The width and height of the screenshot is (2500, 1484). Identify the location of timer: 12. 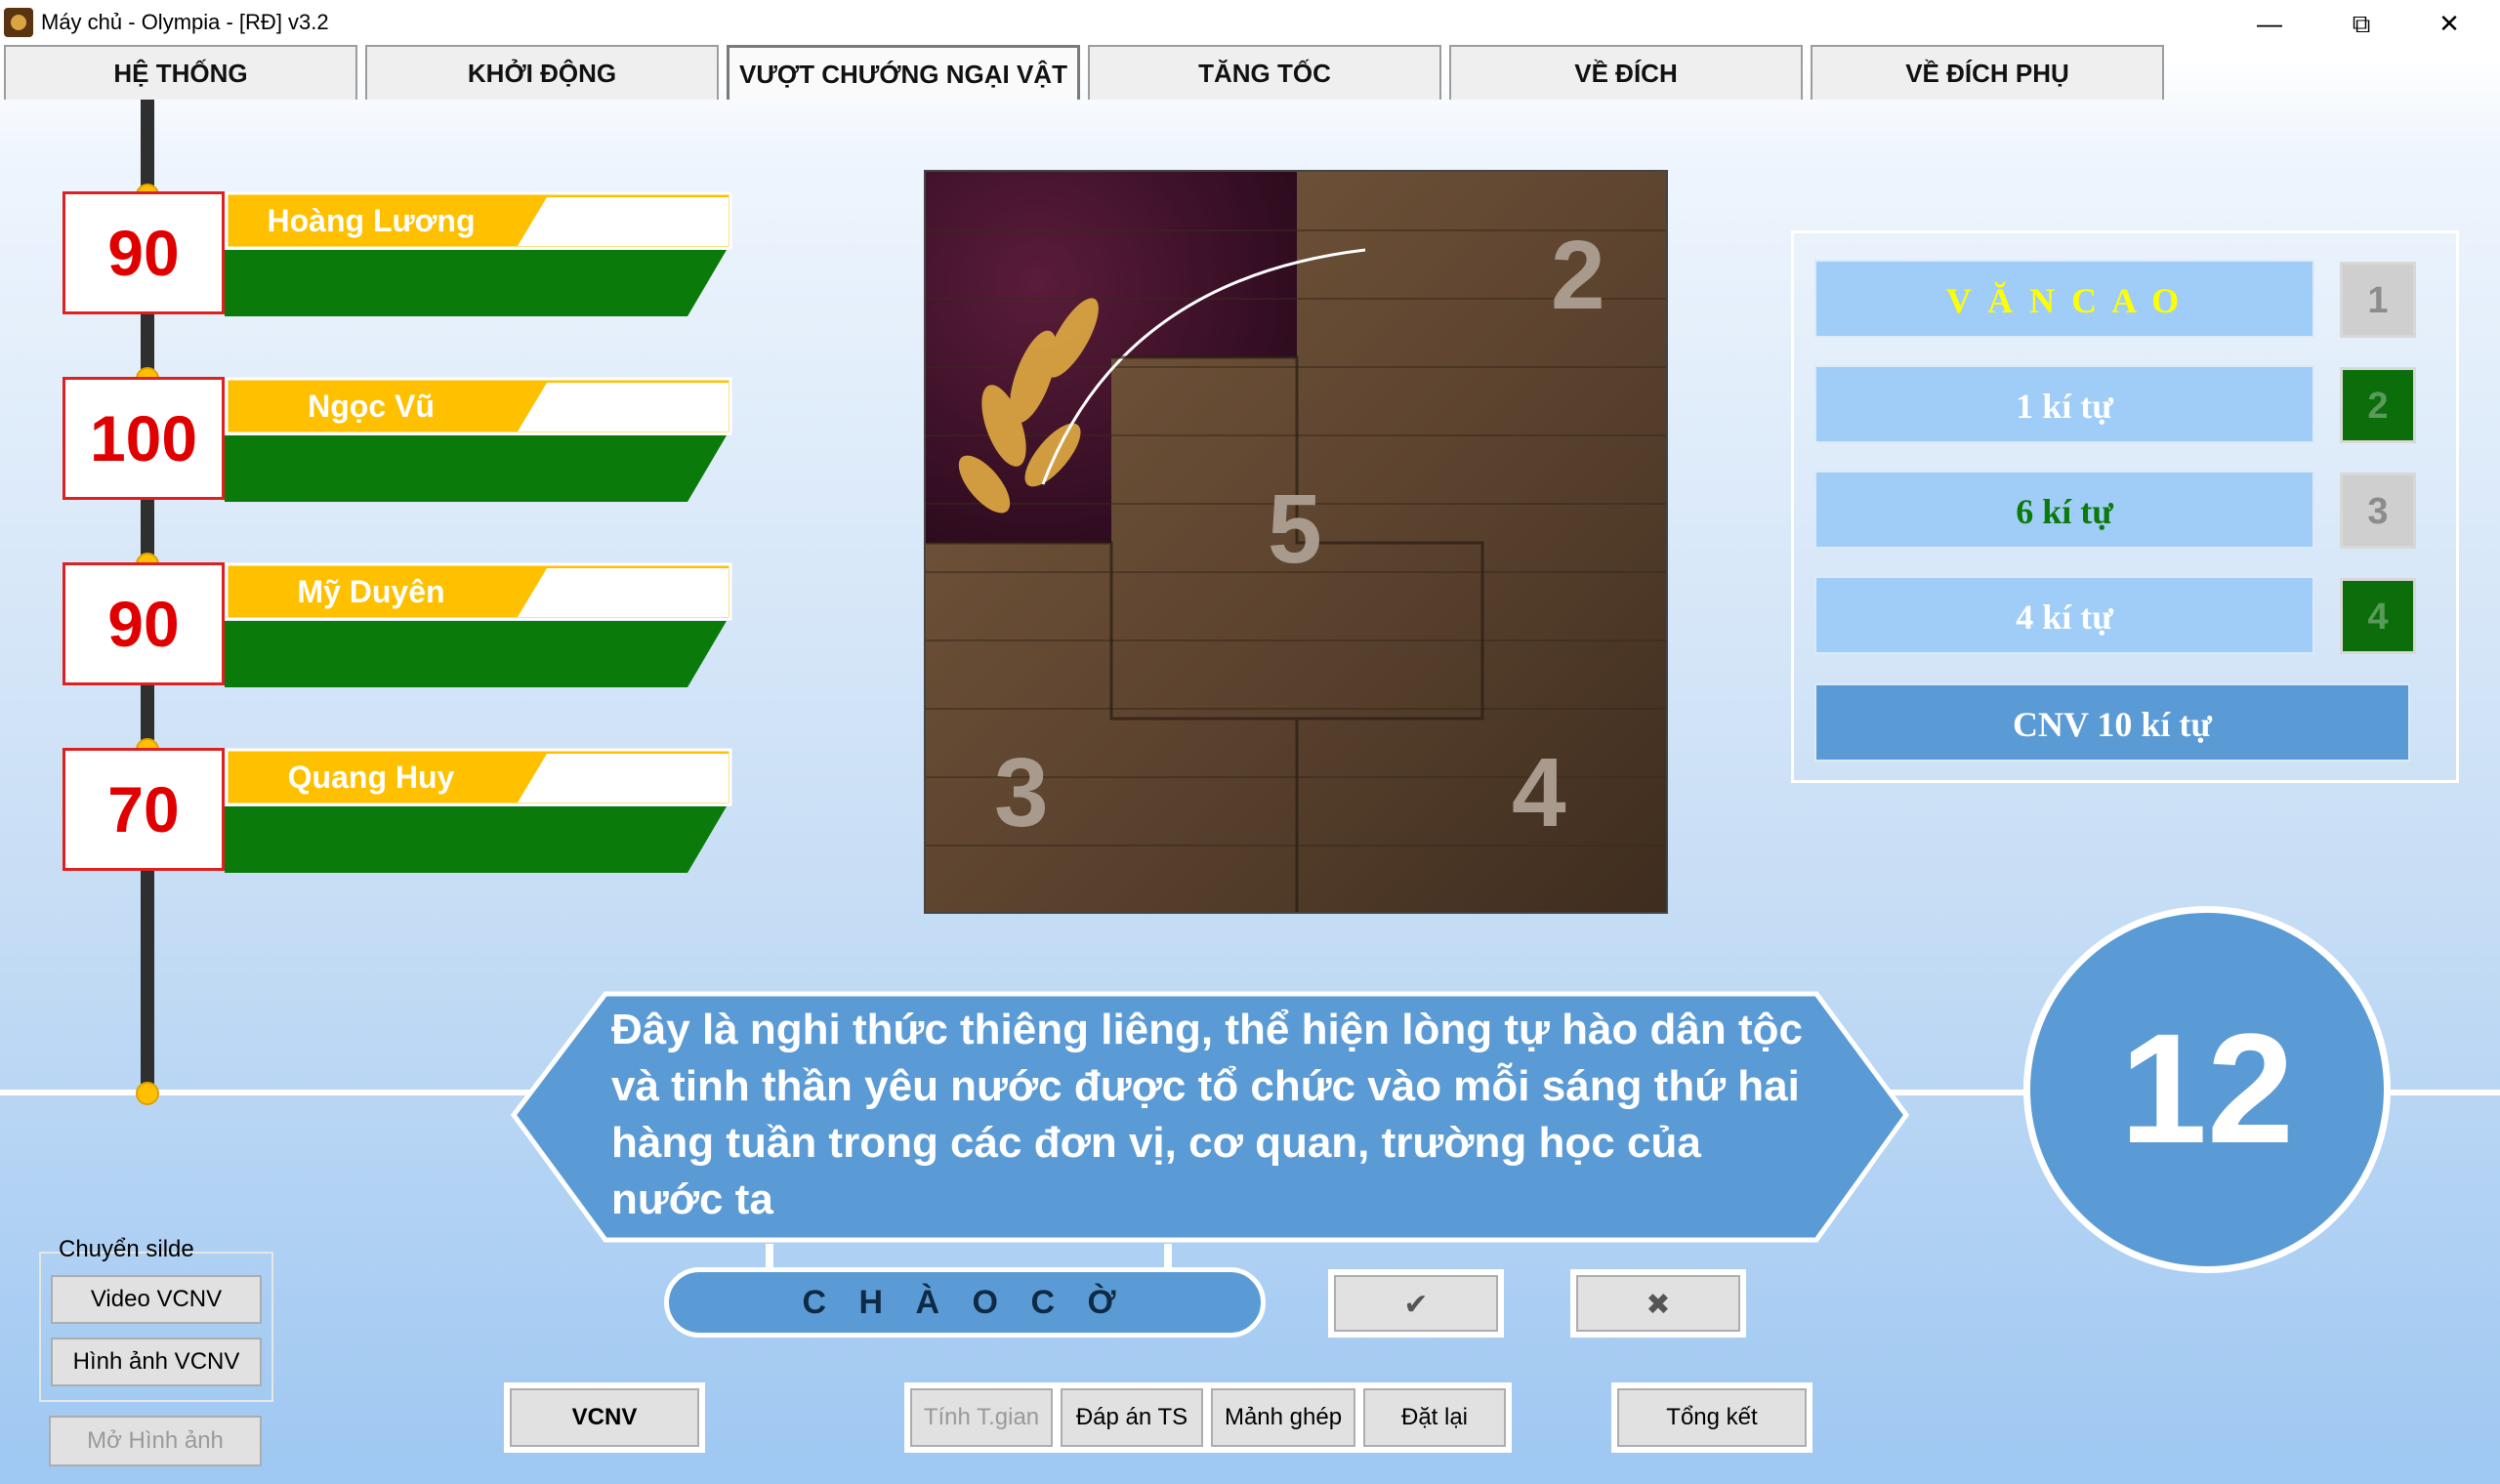
(2207, 1090).